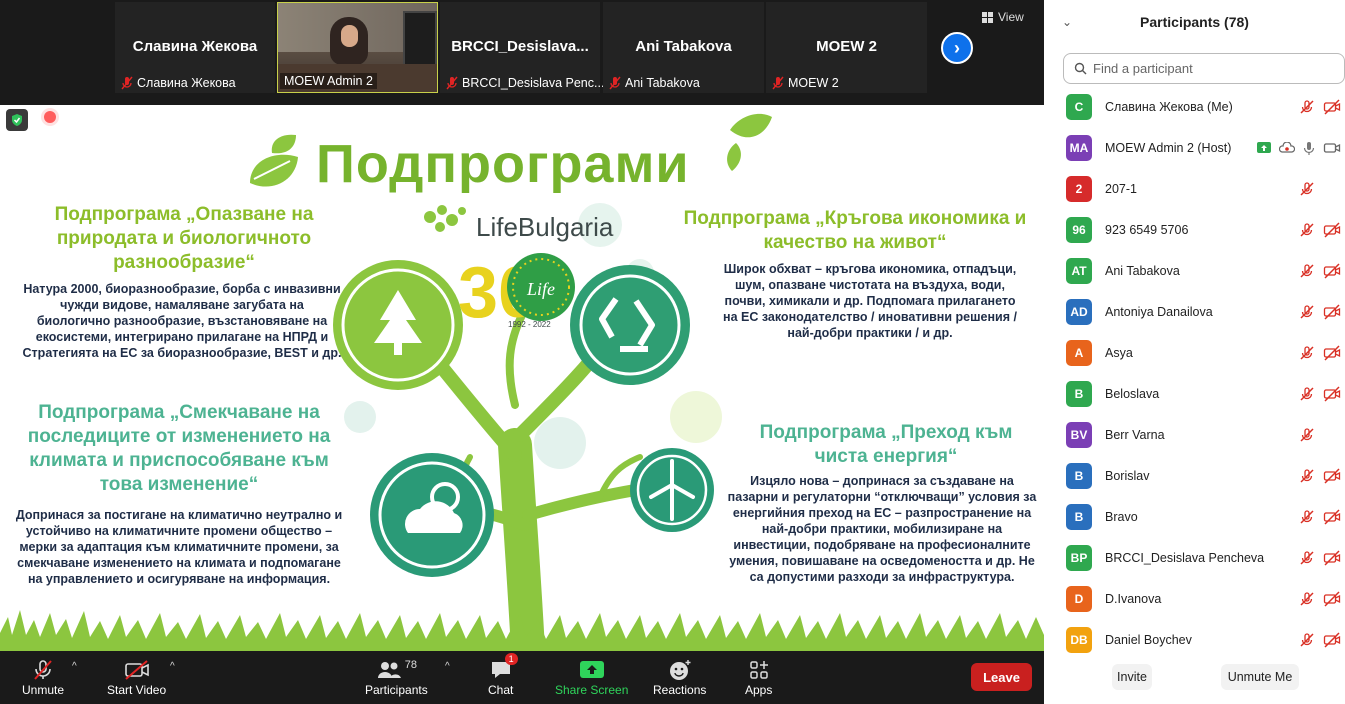 This screenshot has height=704, width=1345. I want to click on share-screen-button: Share Screen, so click(591, 677).